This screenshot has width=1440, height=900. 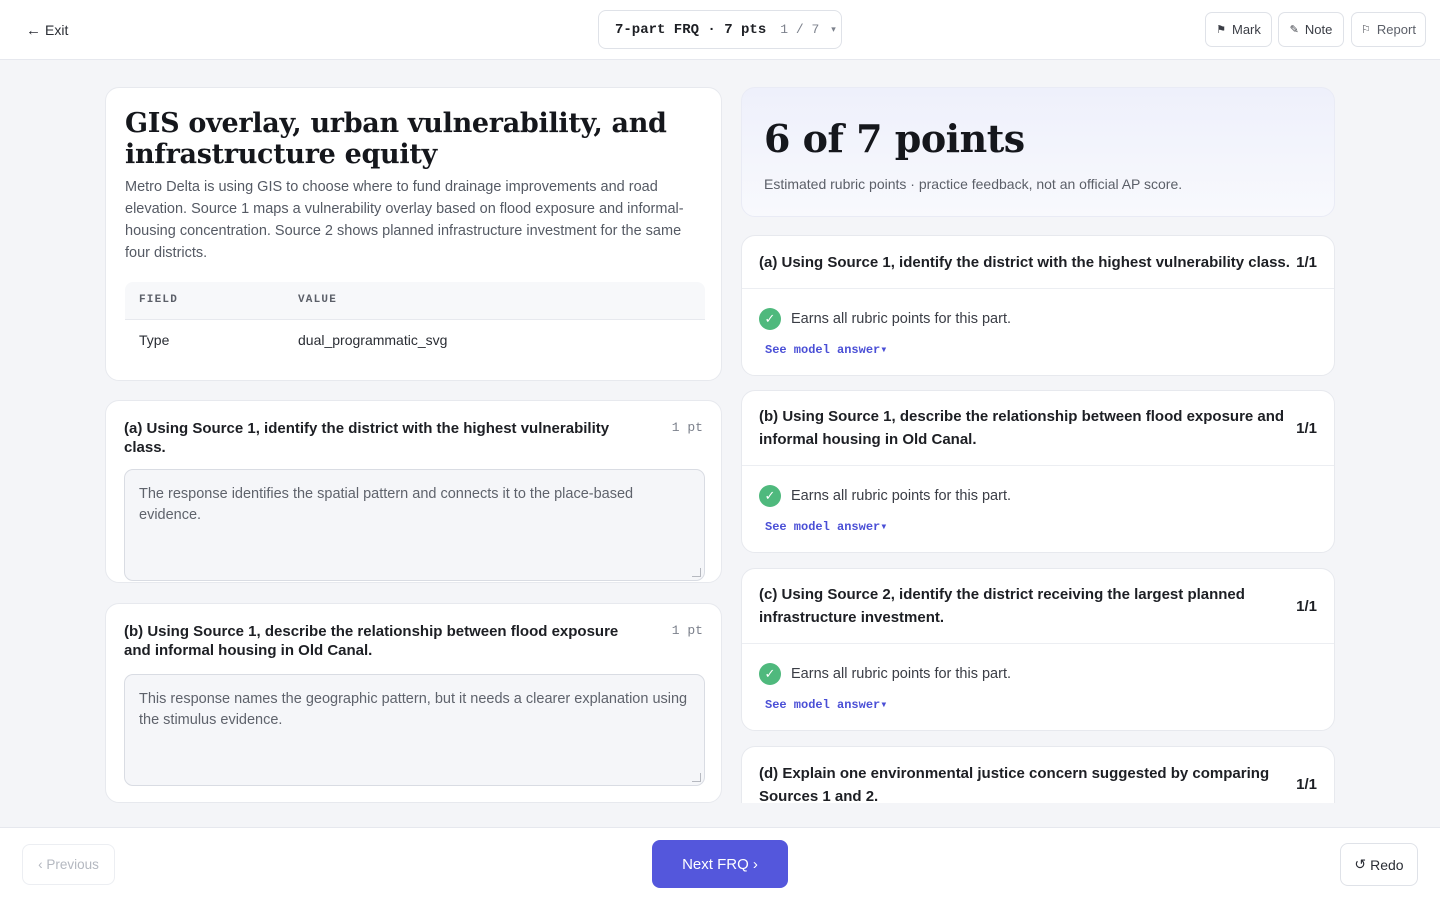 I want to click on table-header-row: FIELD VALUE, so click(x=415, y=301).